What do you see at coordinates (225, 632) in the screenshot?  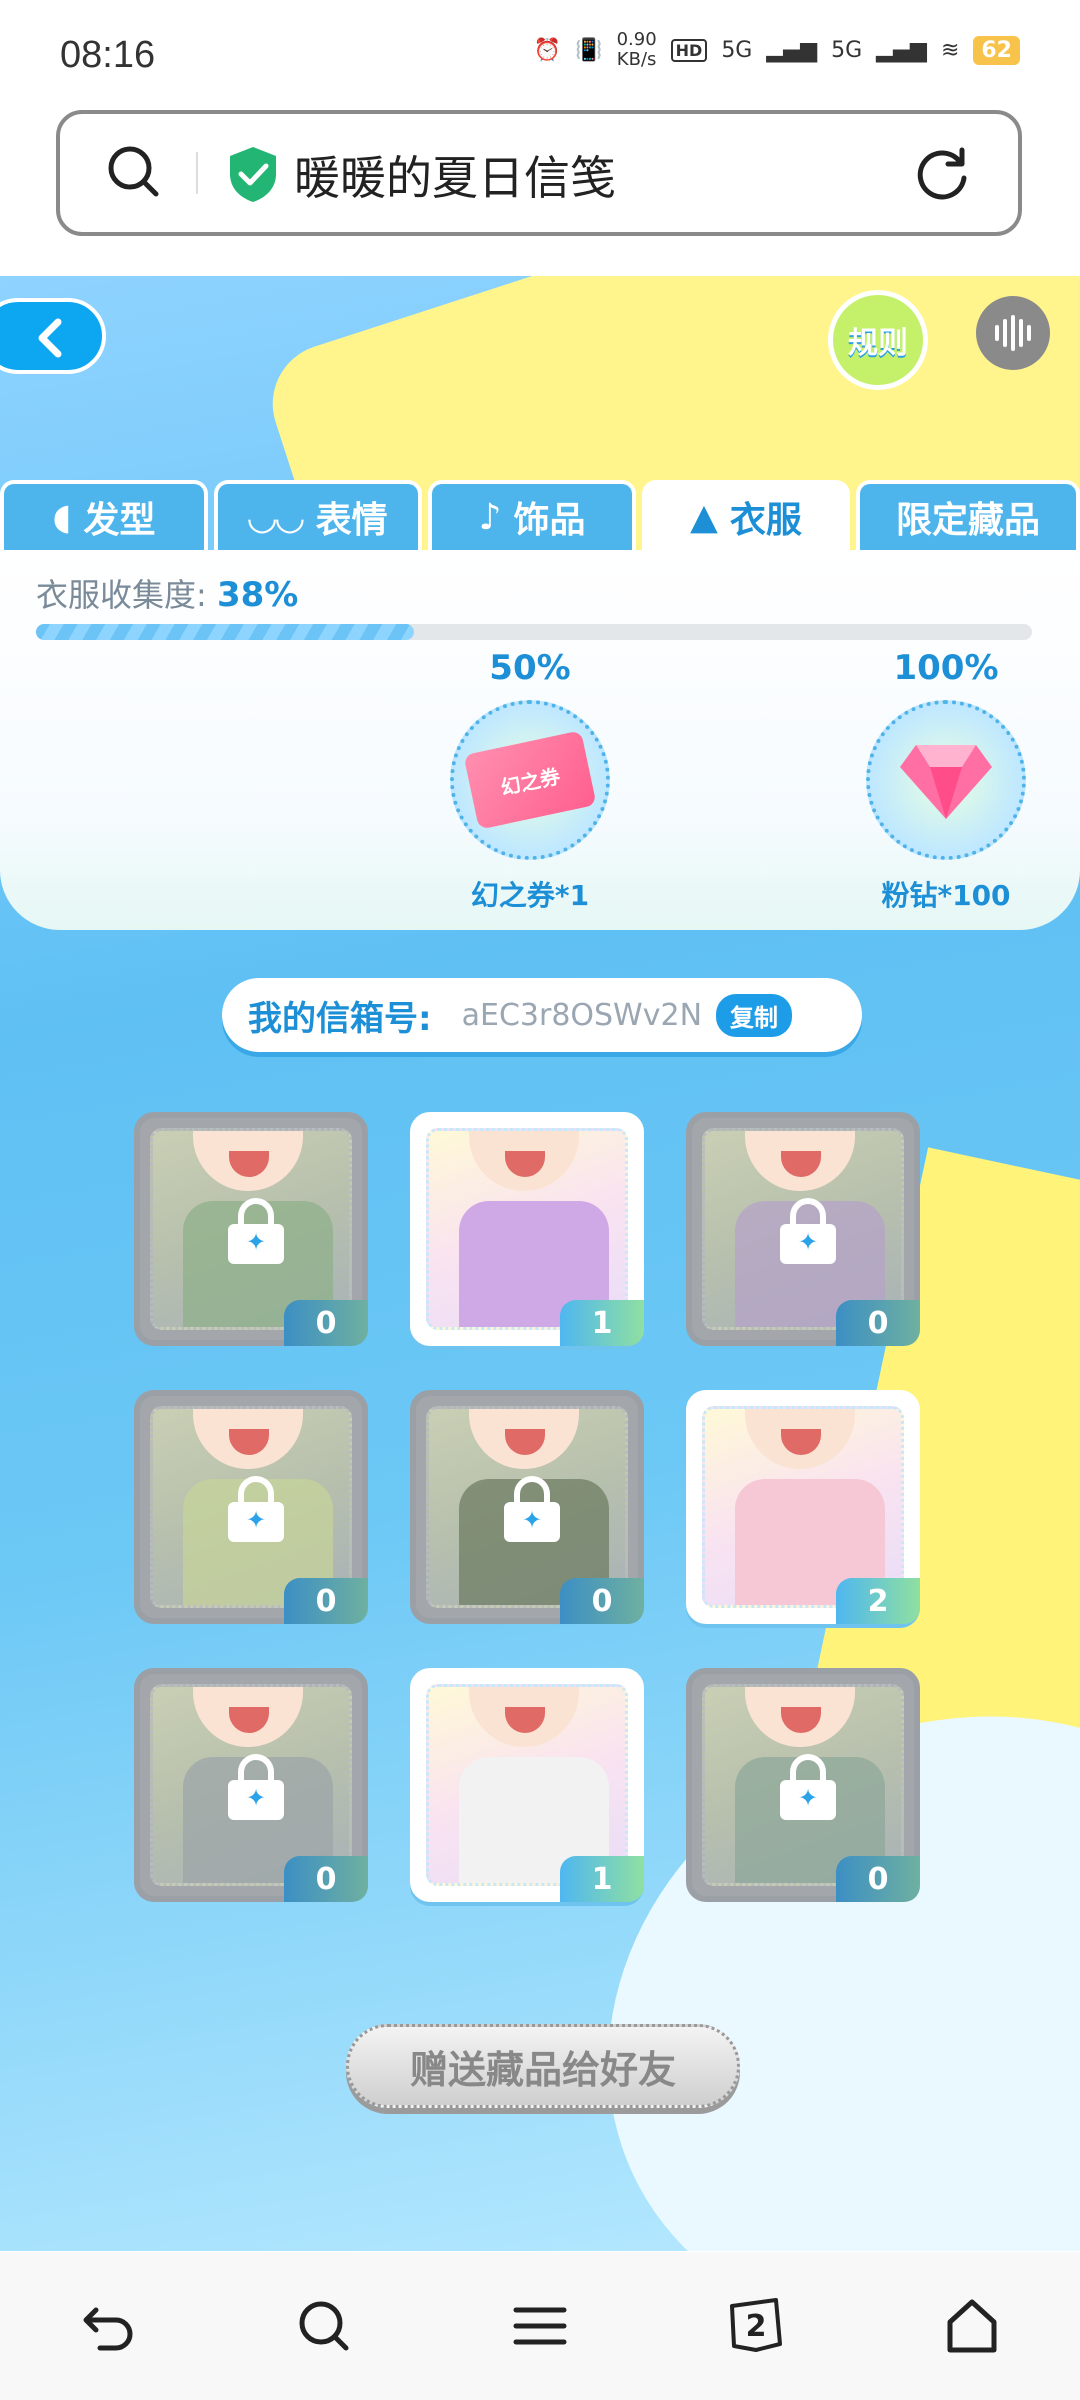 I see `progress-bar-fill` at bounding box center [225, 632].